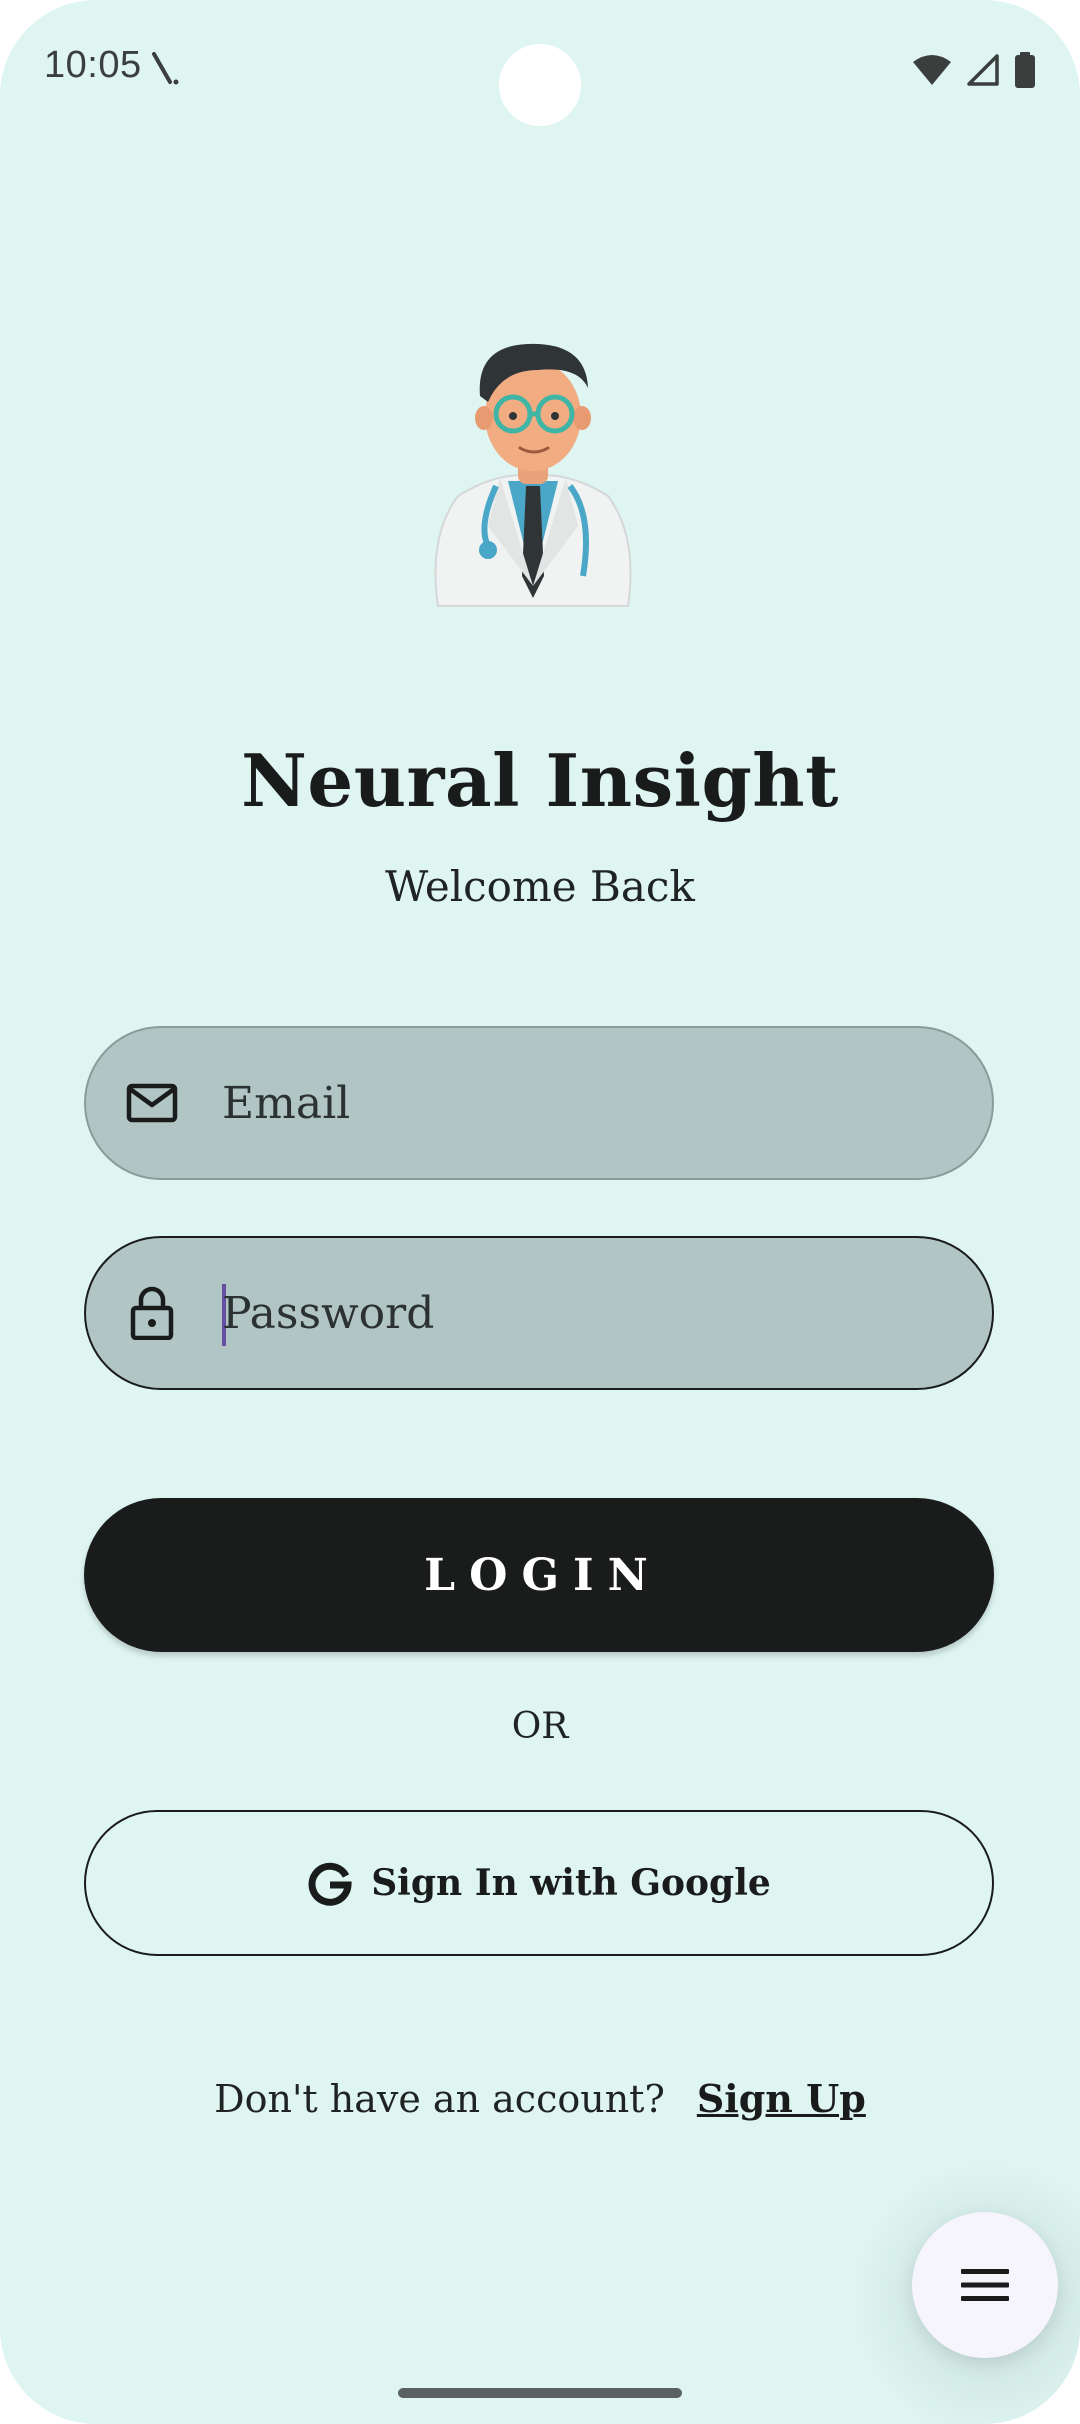  Describe the element at coordinates (587, 1313) in the screenshot. I see `password-input` at that location.